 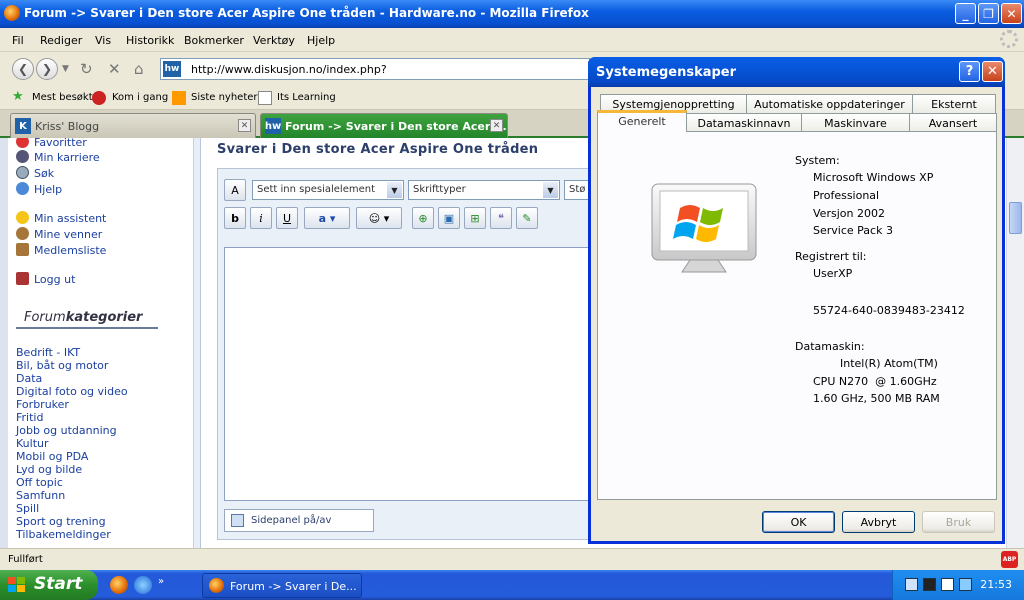 I want to click on tab-hardware: Maskinvare, so click(x=855, y=123).